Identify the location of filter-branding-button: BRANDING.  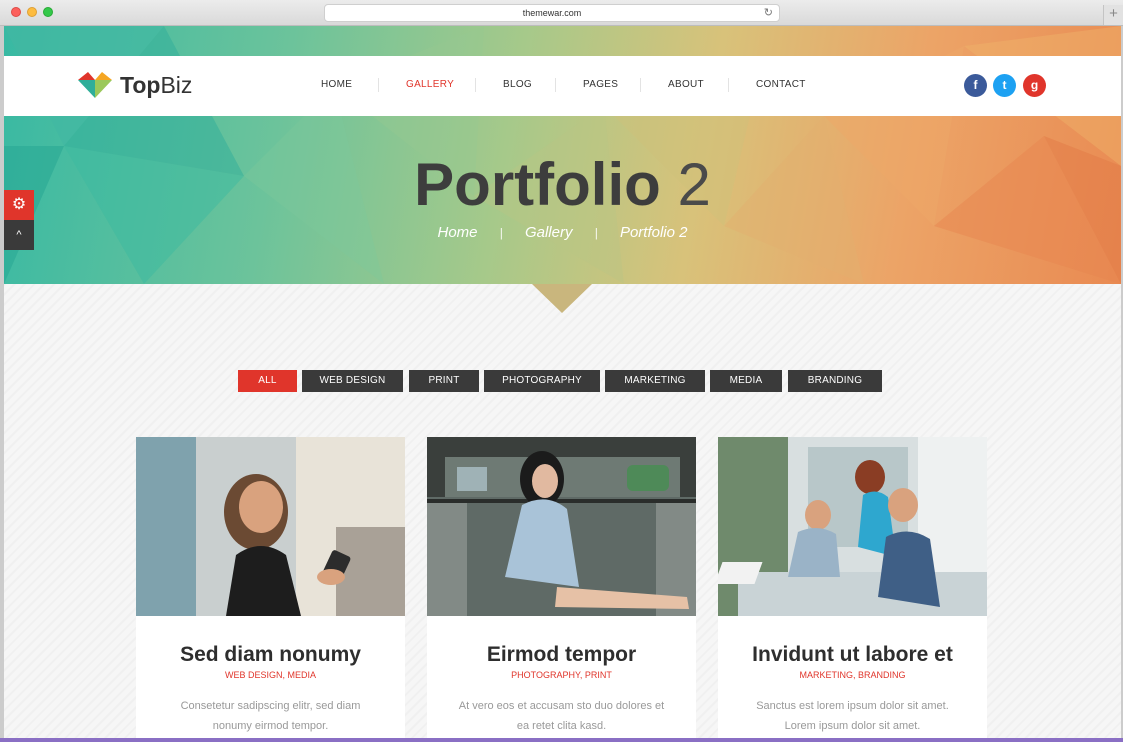
(835, 381).